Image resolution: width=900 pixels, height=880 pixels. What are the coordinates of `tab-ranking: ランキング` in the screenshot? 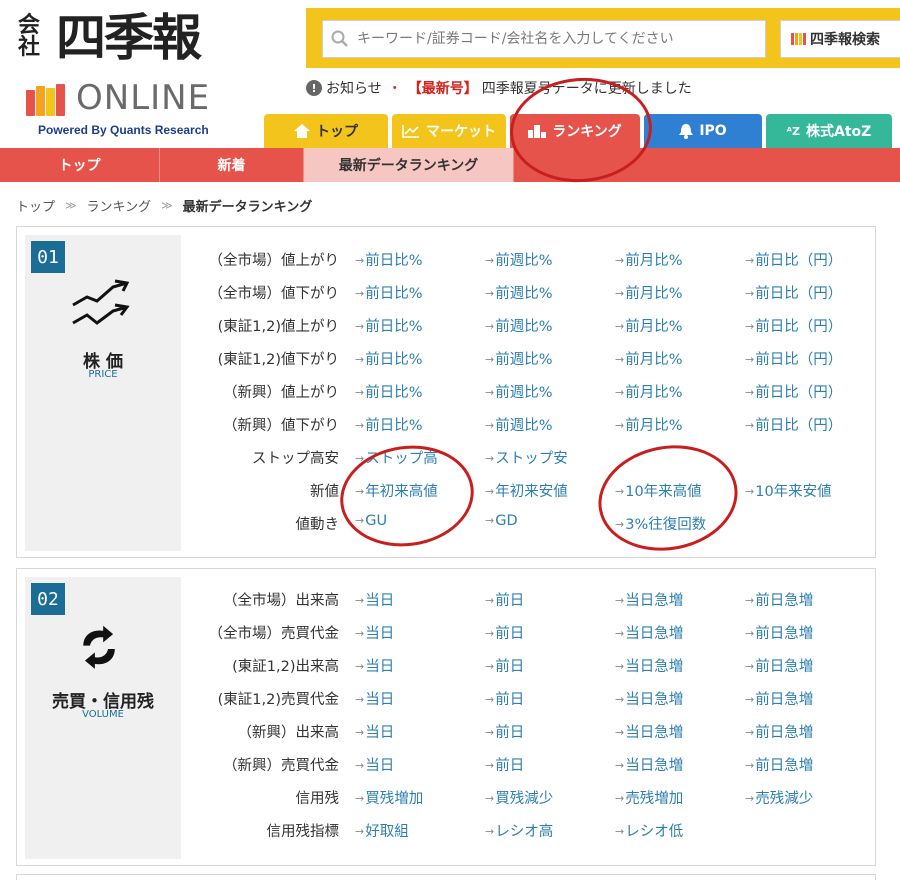 It's located at (575, 131).